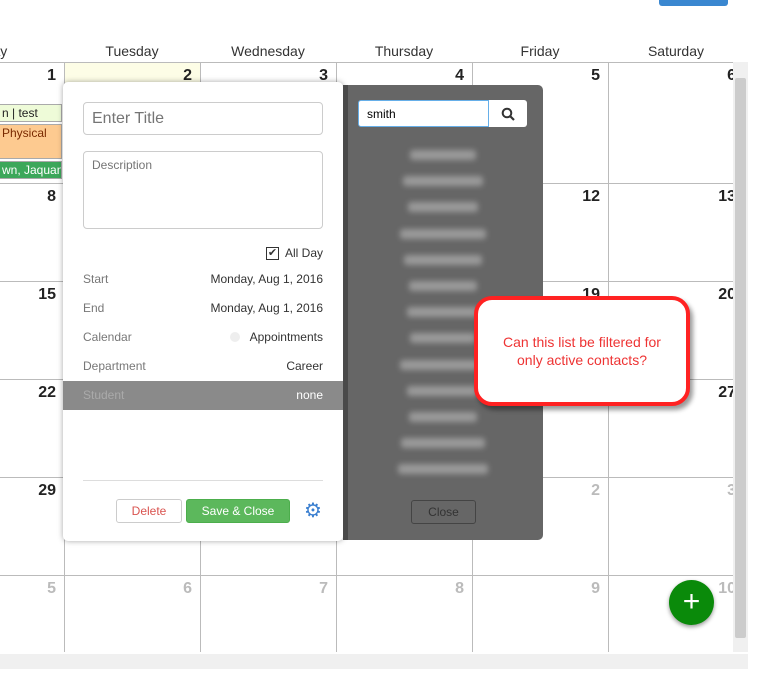 The width and height of the screenshot is (765, 675). Describe the element at coordinates (107, 337) in the screenshot. I see `field-label: Calendar` at that location.